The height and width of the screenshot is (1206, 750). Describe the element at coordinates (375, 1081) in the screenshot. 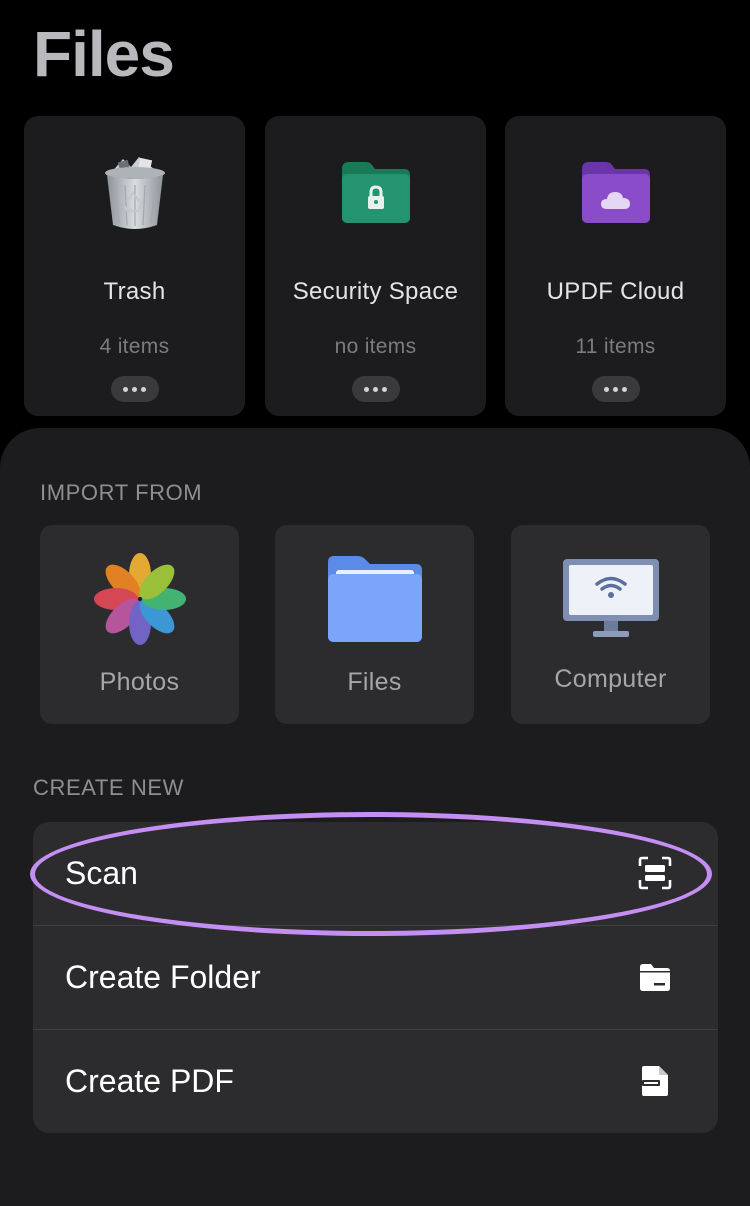

I see `create-pdf-button: Create PDF` at that location.